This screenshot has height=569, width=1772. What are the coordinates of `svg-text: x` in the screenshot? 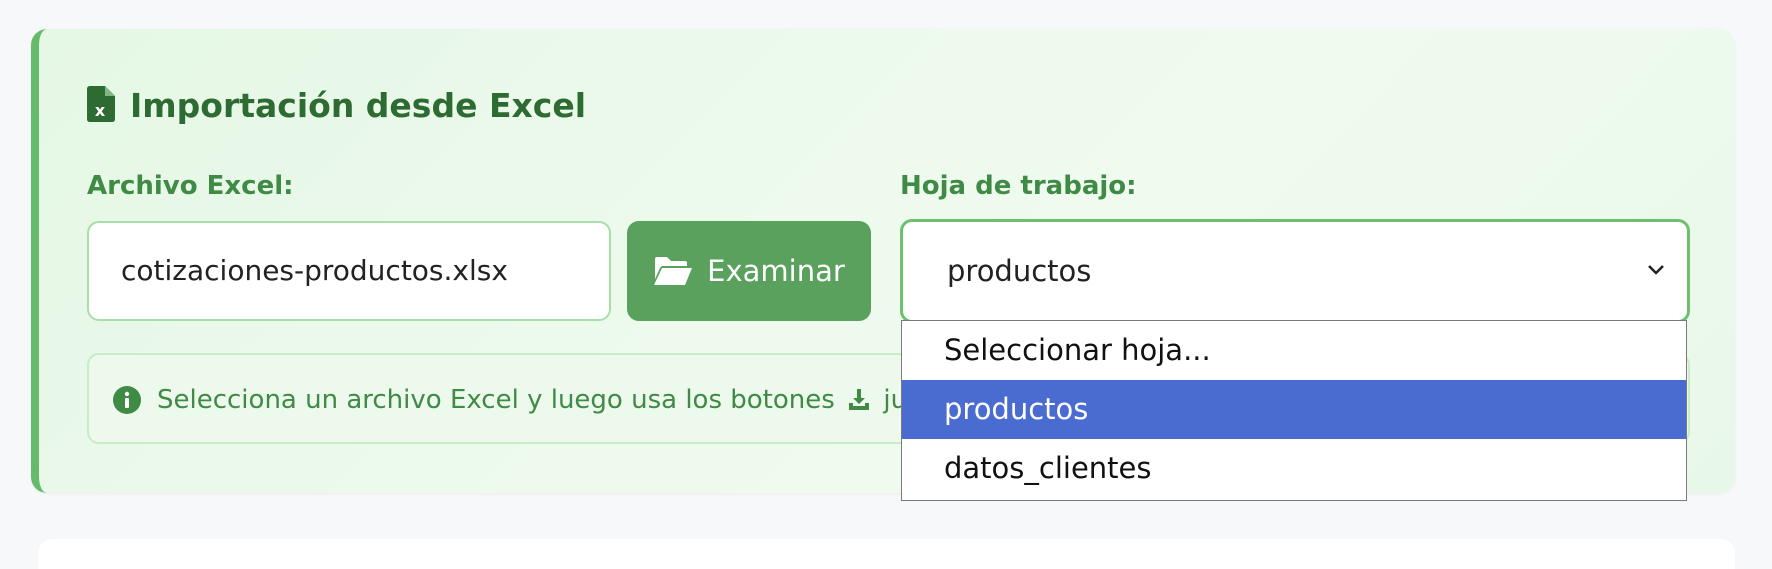 It's located at (100, 110).